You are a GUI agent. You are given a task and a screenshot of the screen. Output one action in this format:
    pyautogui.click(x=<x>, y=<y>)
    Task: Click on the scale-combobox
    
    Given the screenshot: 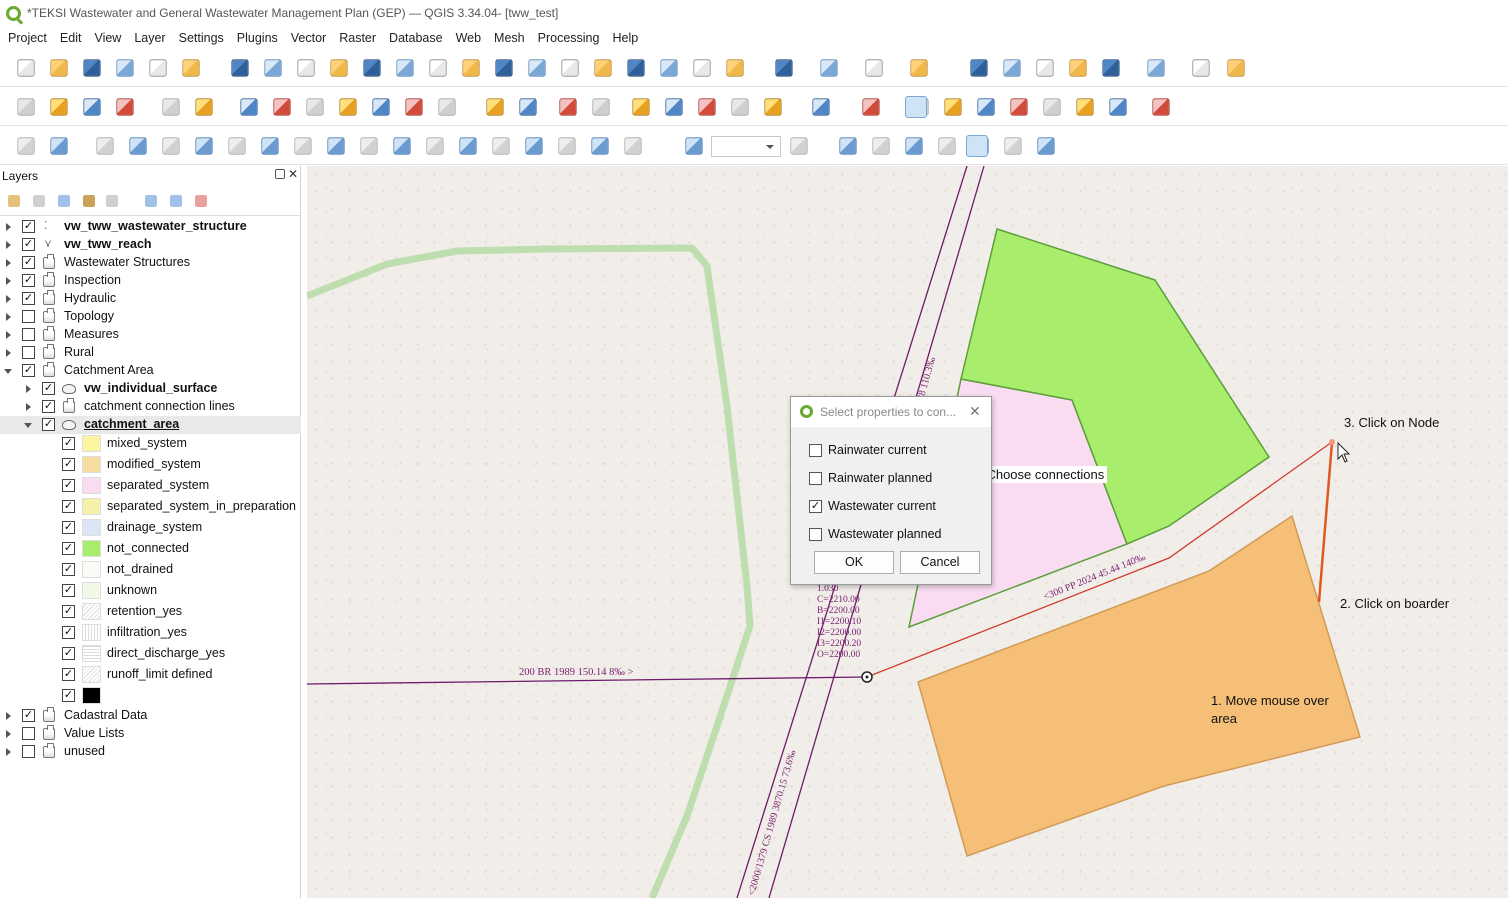 What is the action you would take?
    pyautogui.click(x=746, y=146)
    